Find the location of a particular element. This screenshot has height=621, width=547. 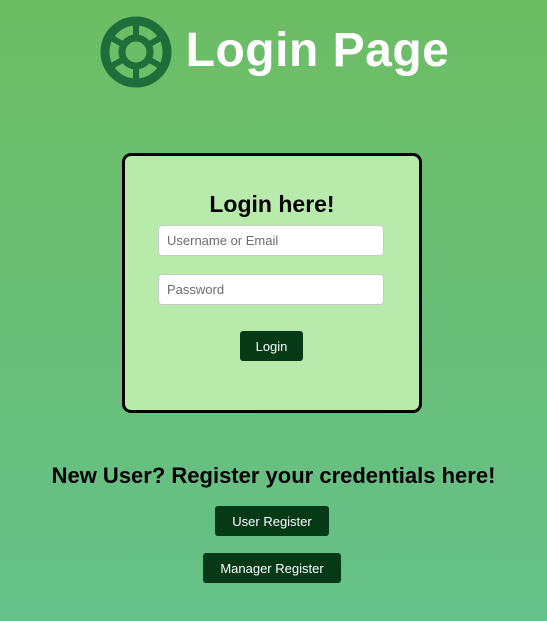

user-register-button: User Register is located at coordinates (272, 521).